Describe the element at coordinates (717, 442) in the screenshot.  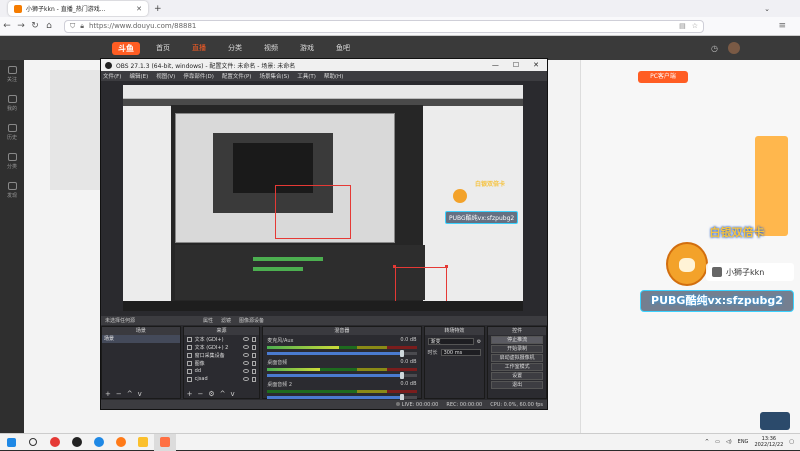
I see `network-icon: ▭` at that location.